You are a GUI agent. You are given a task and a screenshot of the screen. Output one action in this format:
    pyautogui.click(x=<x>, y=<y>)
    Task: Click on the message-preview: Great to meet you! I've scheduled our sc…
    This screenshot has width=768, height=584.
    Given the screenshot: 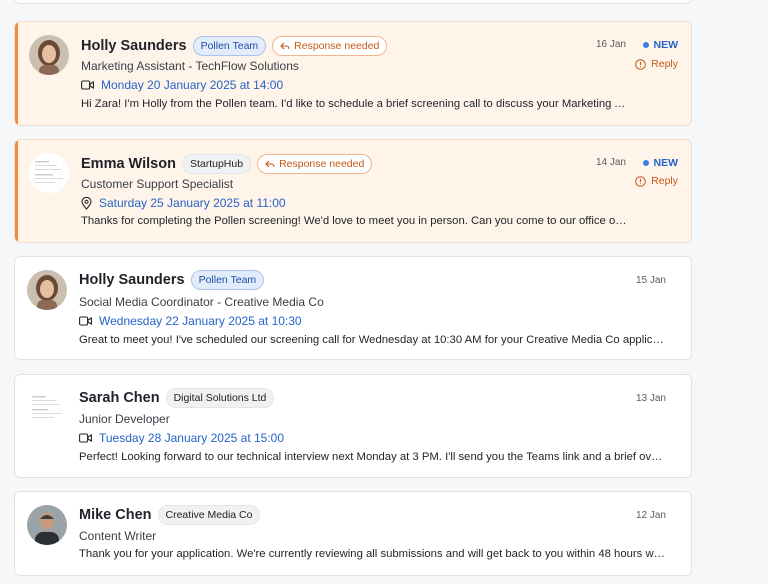 What is the action you would take?
    pyautogui.click(x=372, y=340)
    